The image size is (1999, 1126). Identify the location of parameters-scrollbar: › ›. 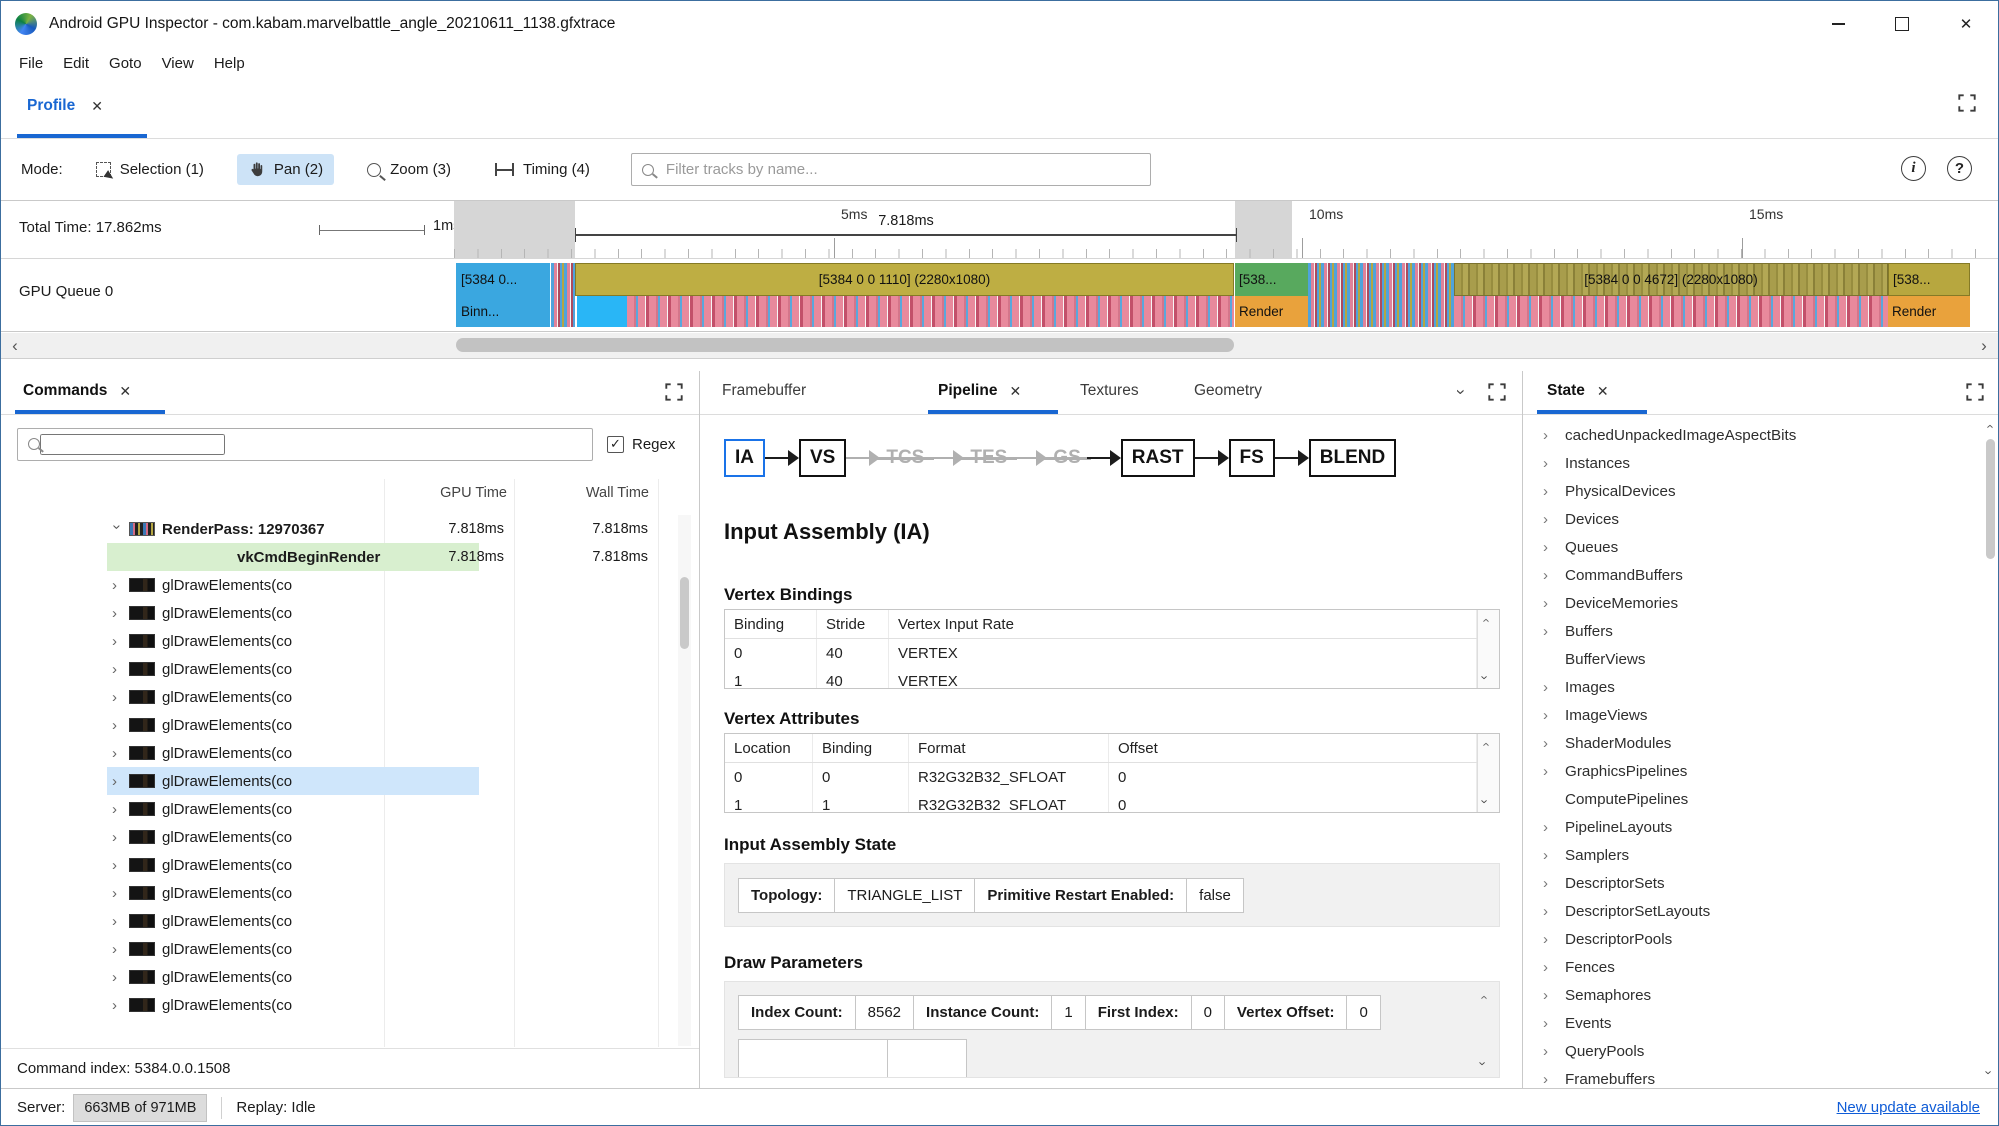
(1485, 1030).